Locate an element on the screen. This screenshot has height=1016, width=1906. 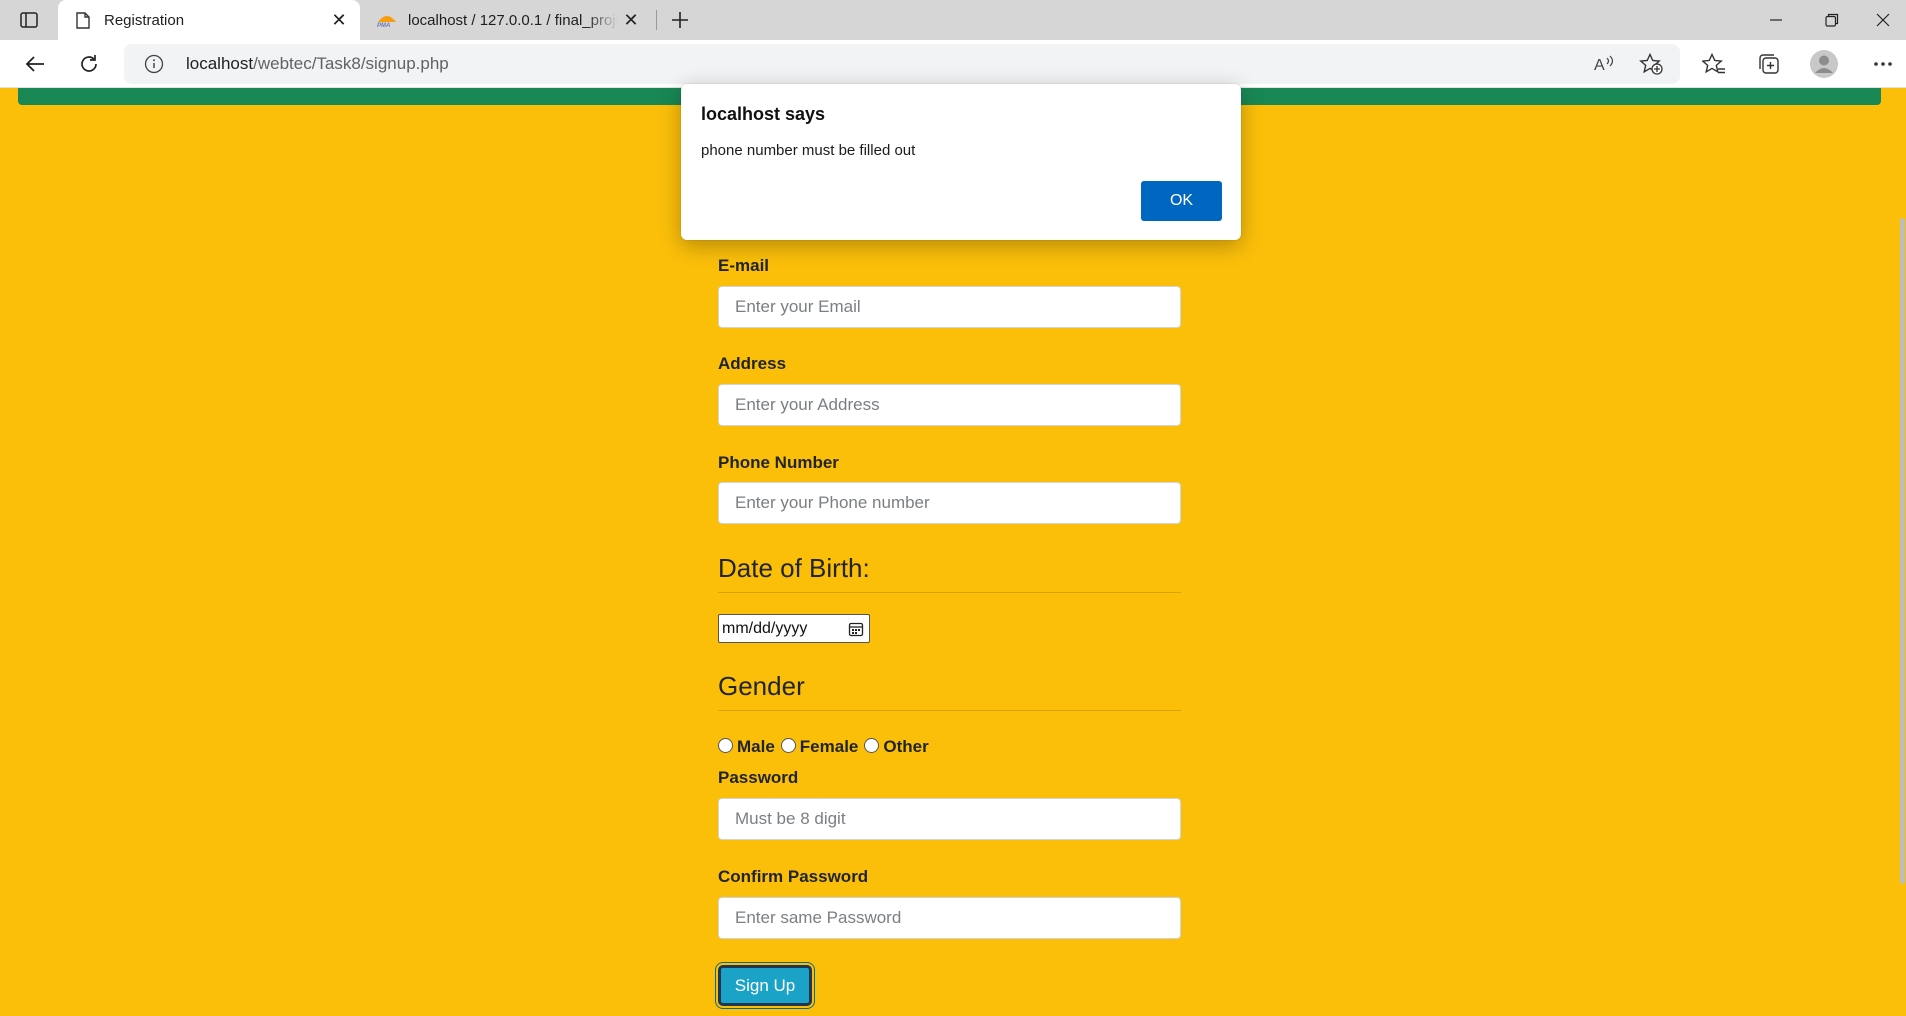
minimize-button is located at coordinates (1776, 20).